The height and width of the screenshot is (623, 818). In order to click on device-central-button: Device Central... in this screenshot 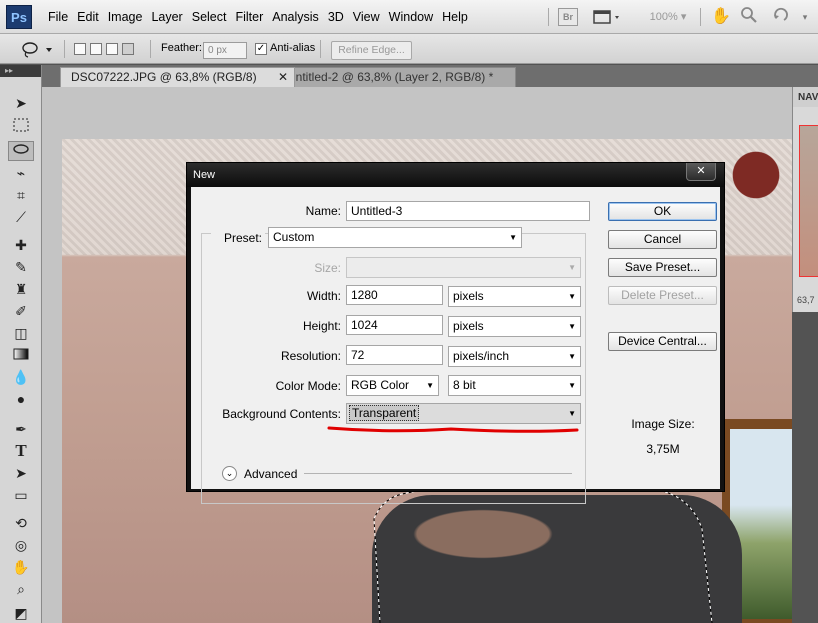, I will do `click(662, 341)`.